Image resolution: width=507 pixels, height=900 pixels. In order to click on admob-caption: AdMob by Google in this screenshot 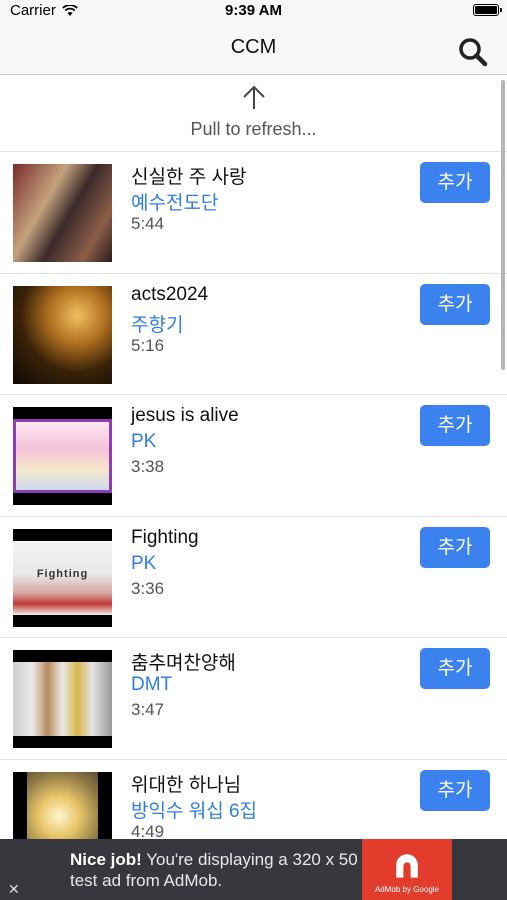, I will do `click(407, 889)`.